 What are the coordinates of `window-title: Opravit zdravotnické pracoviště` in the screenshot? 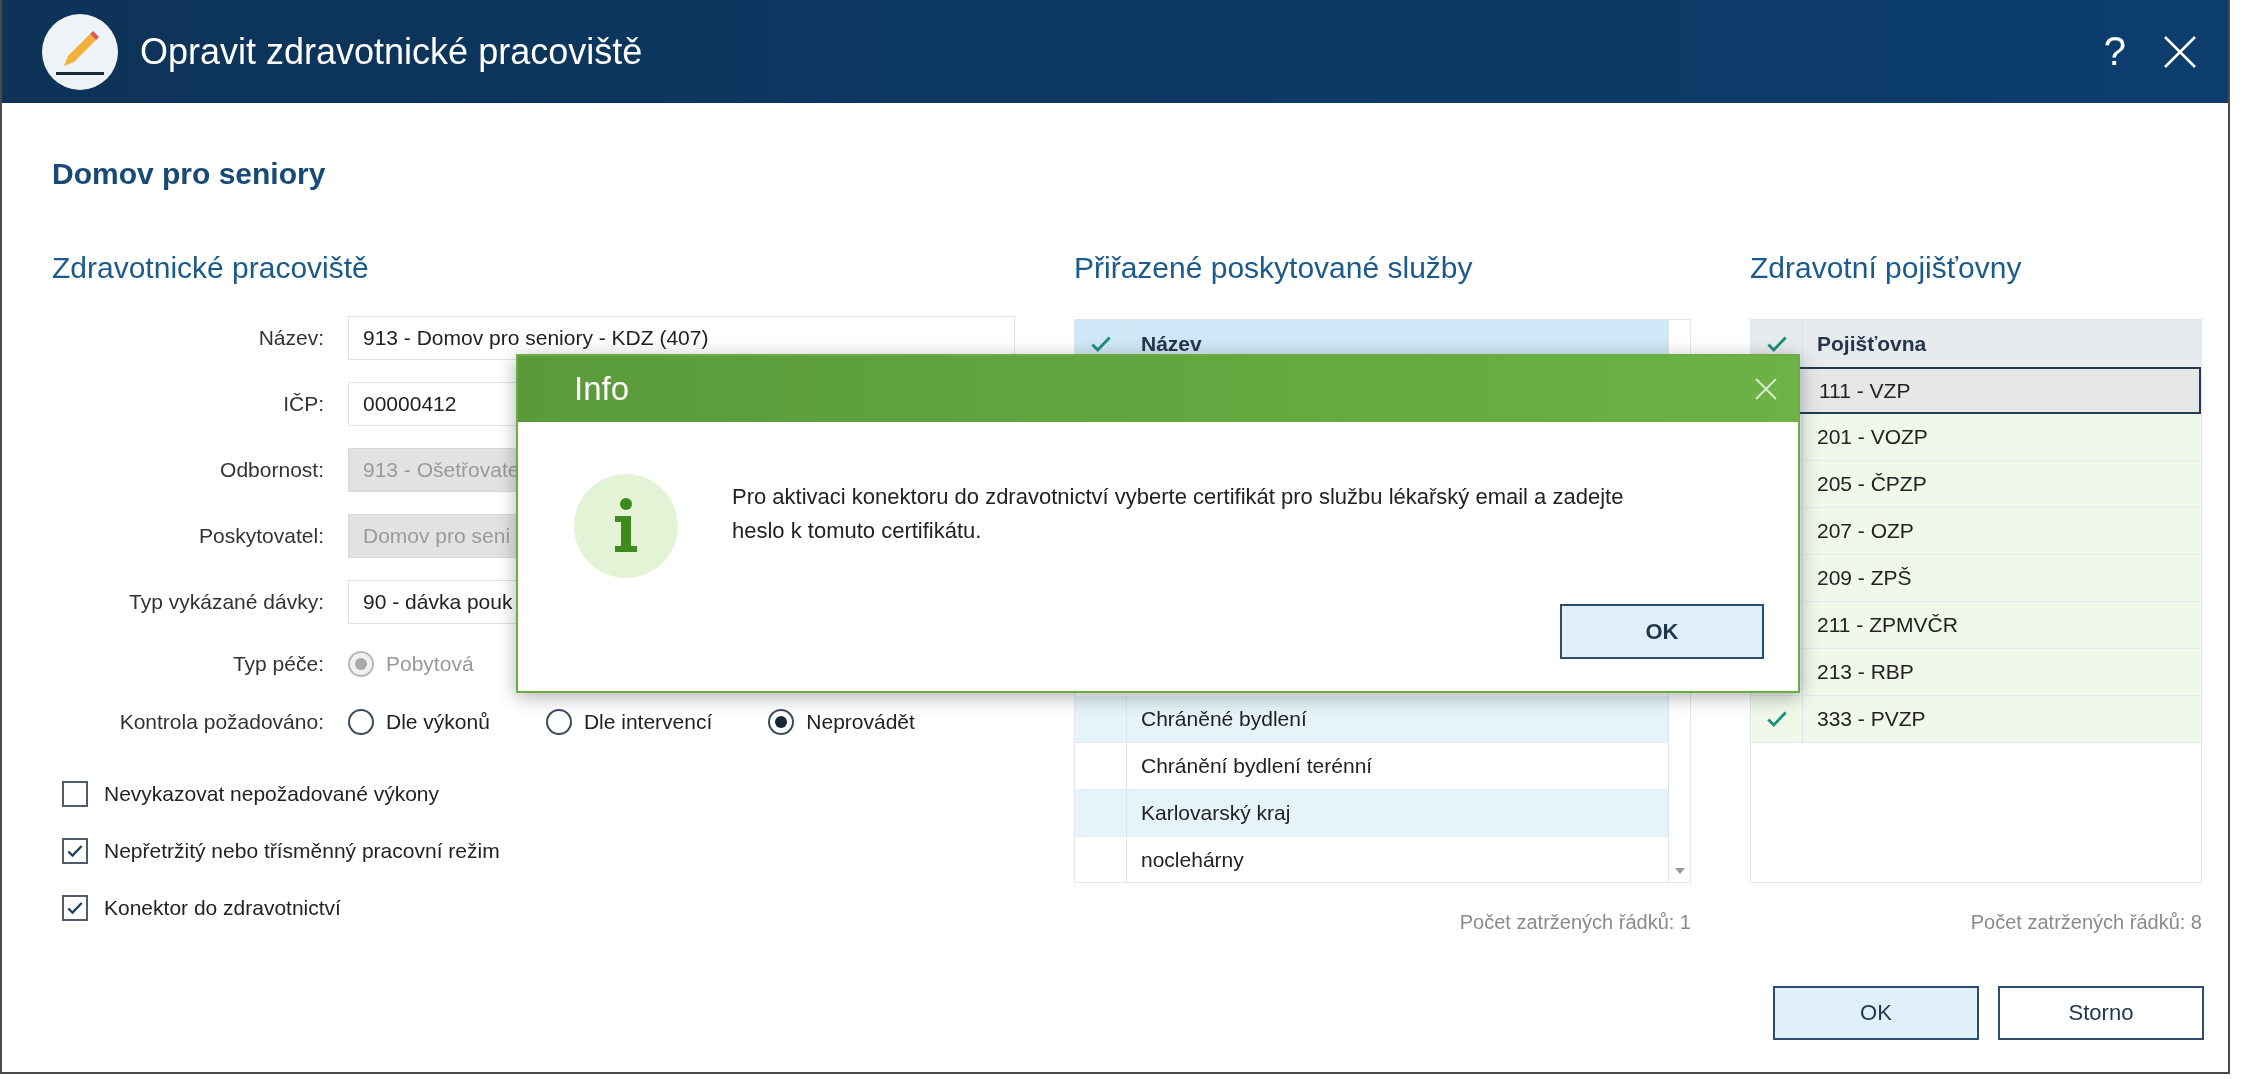 It's located at (392, 51).